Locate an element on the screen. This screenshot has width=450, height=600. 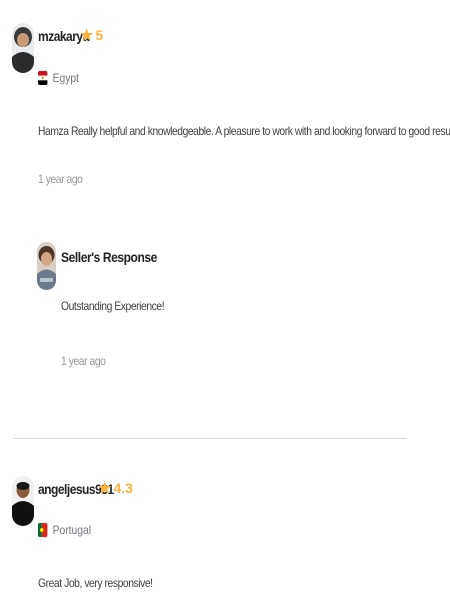
seller-response-title: Seller's Response is located at coordinates (109, 257).